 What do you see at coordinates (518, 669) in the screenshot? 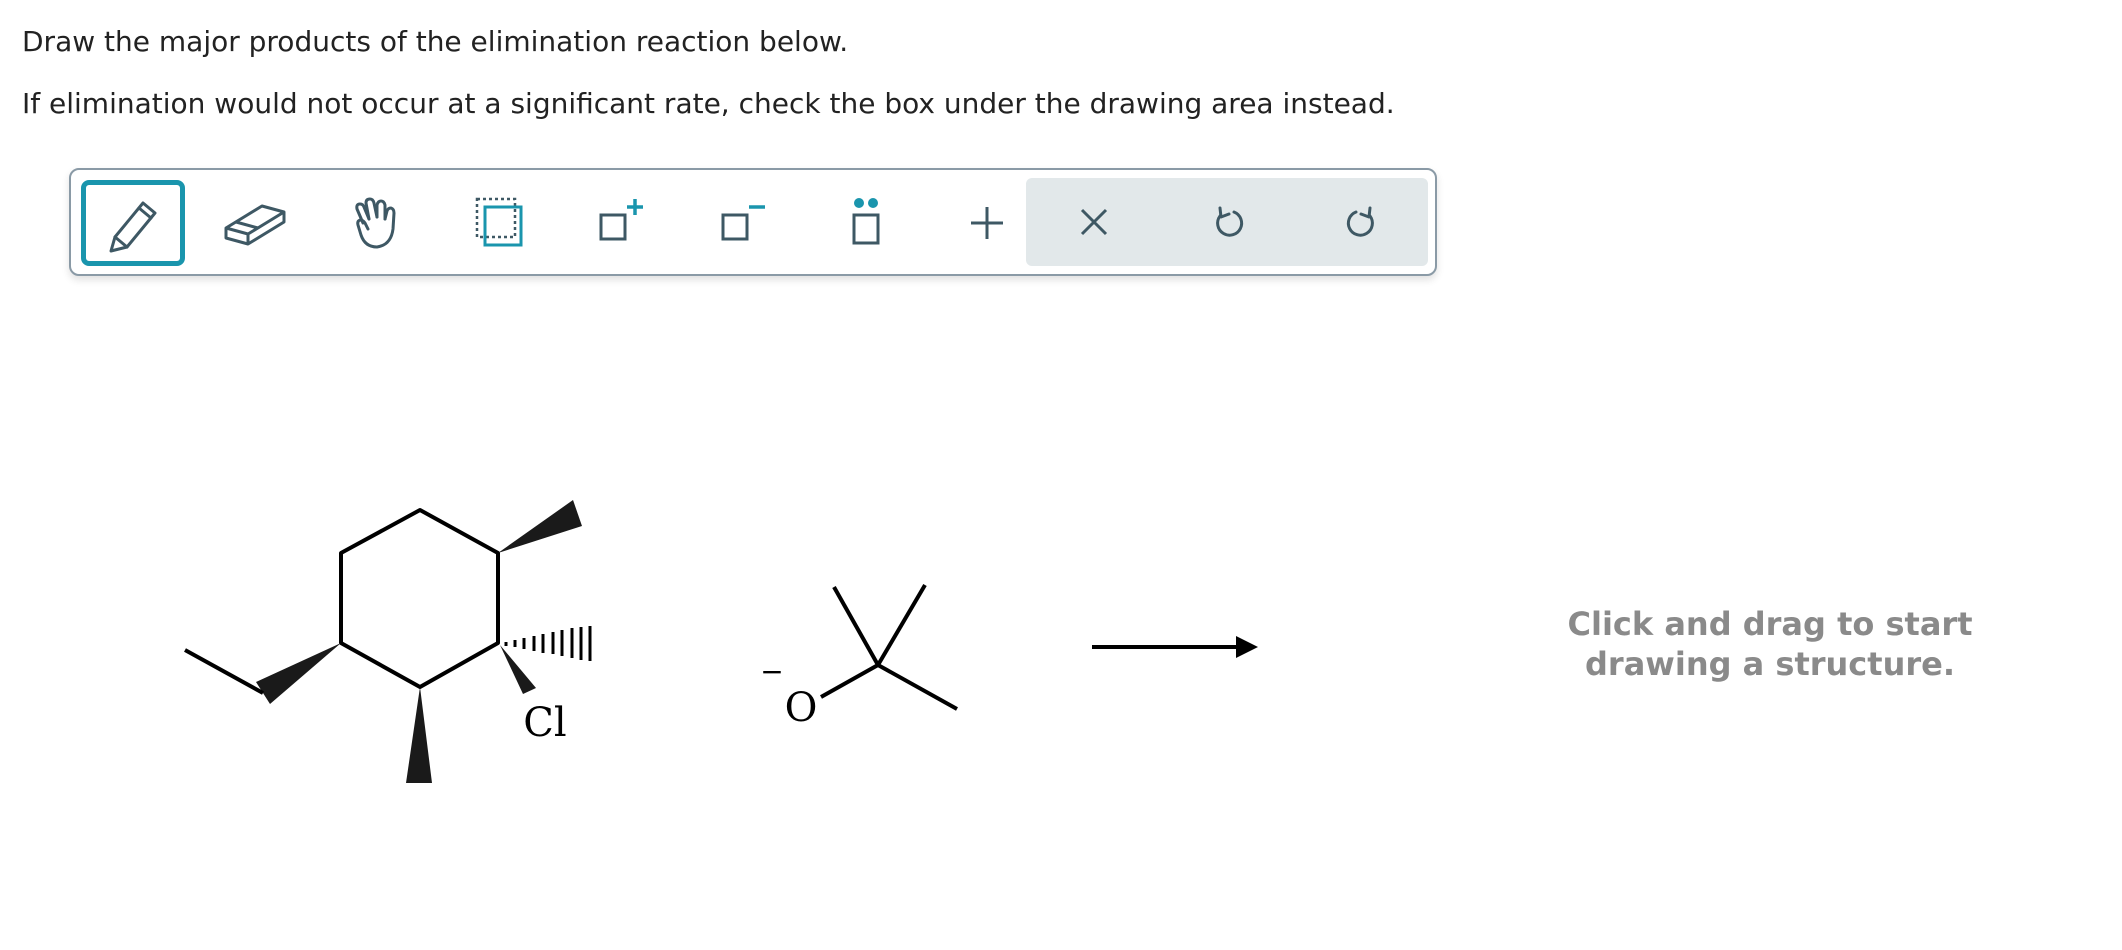
I see `wedge-bond-chlorine` at bounding box center [518, 669].